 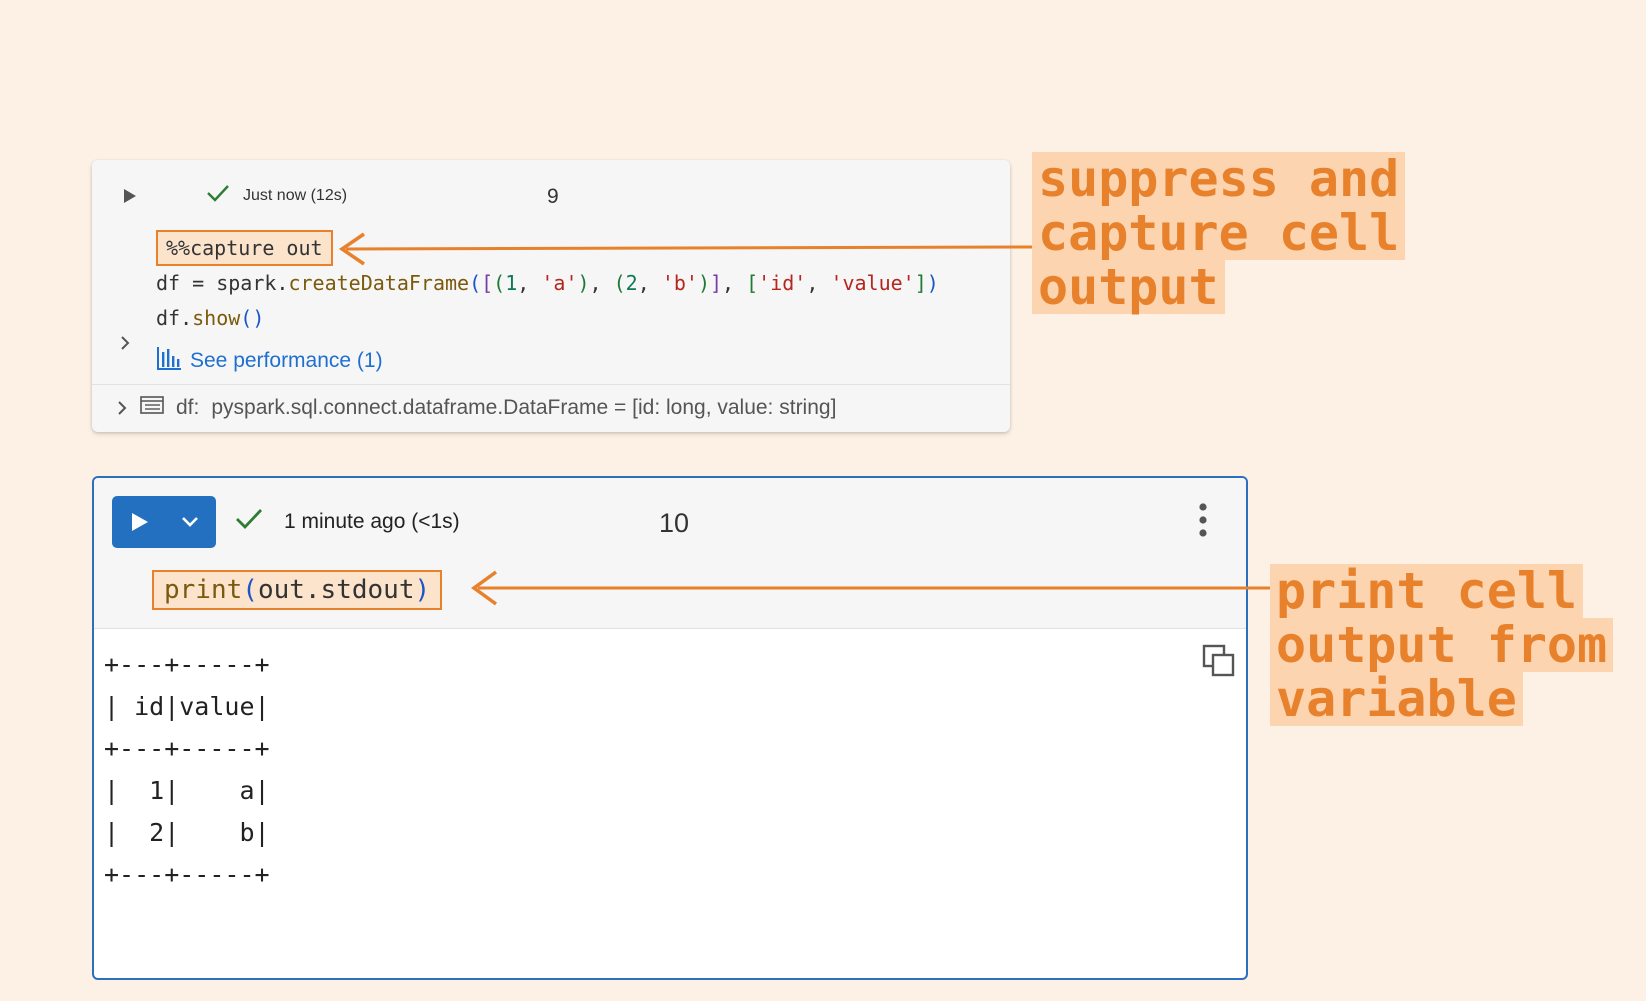 What do you see at coordinates (1219, 233) in the screenshot?
I see `annotation-suppress-capture: suppress and capture cell output` at bounding box center [1219, 233].